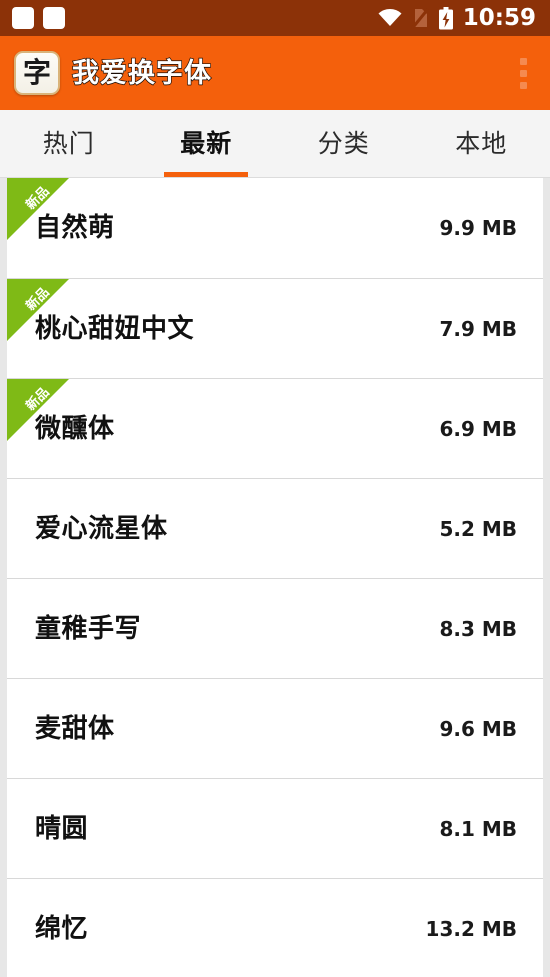 This screenshot has width=550, height=977. What do you see at coordinates (478, 828) in the screenshot?
I see `font-size: 8.1 MB` at bounding box center [478, 828].